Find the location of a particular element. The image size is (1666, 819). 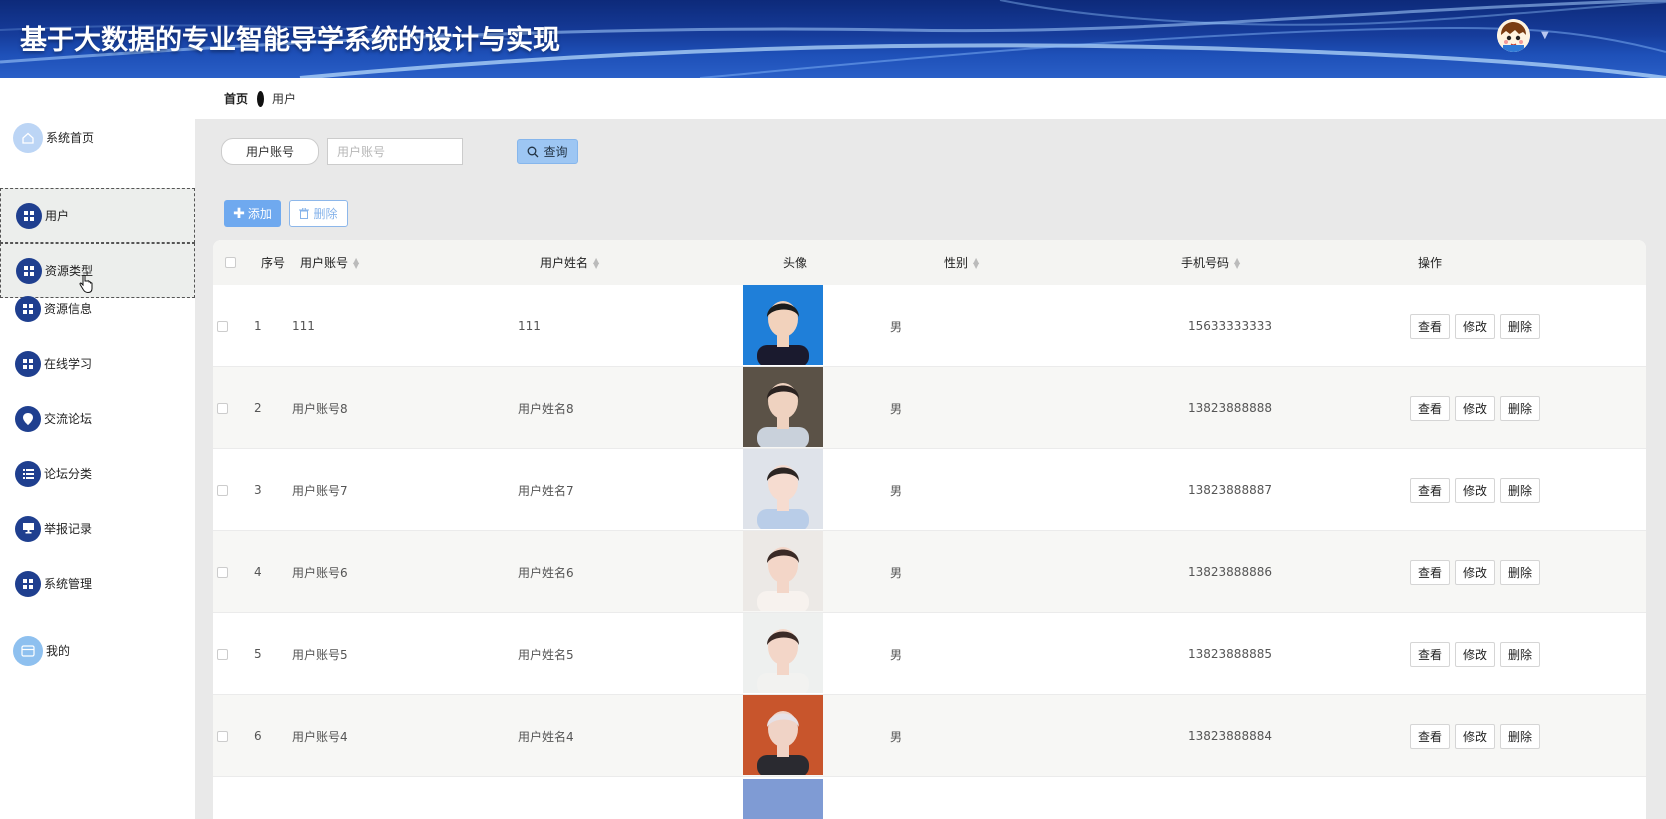

sidebar-item-label: 用户 is located at coordinates (57, 216).